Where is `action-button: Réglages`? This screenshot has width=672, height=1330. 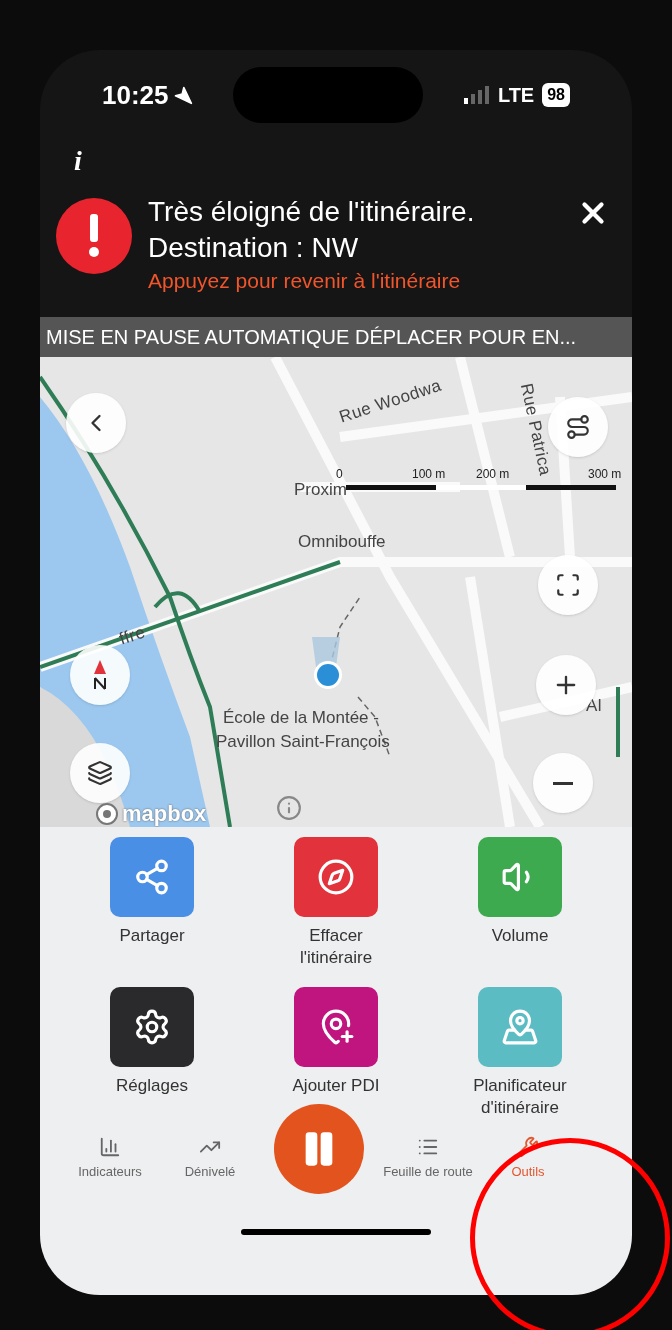
action-button: Réglages is located at coordinates (152, 1042).